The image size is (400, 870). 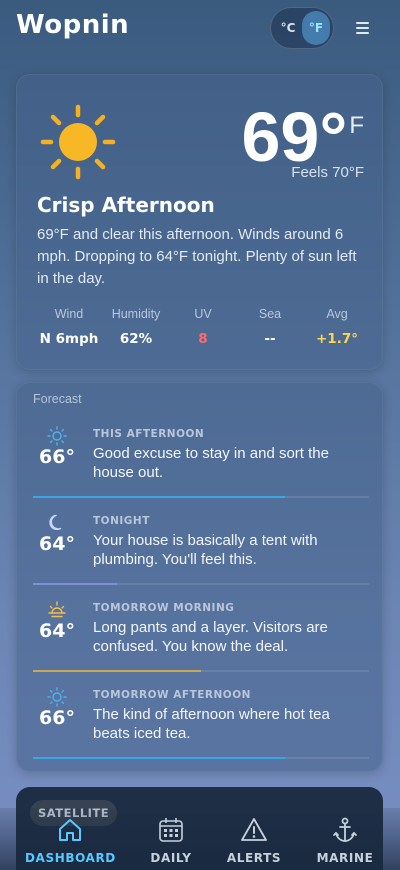 I want to click on current-temperature: 69°F, so click(x=302, y=131).